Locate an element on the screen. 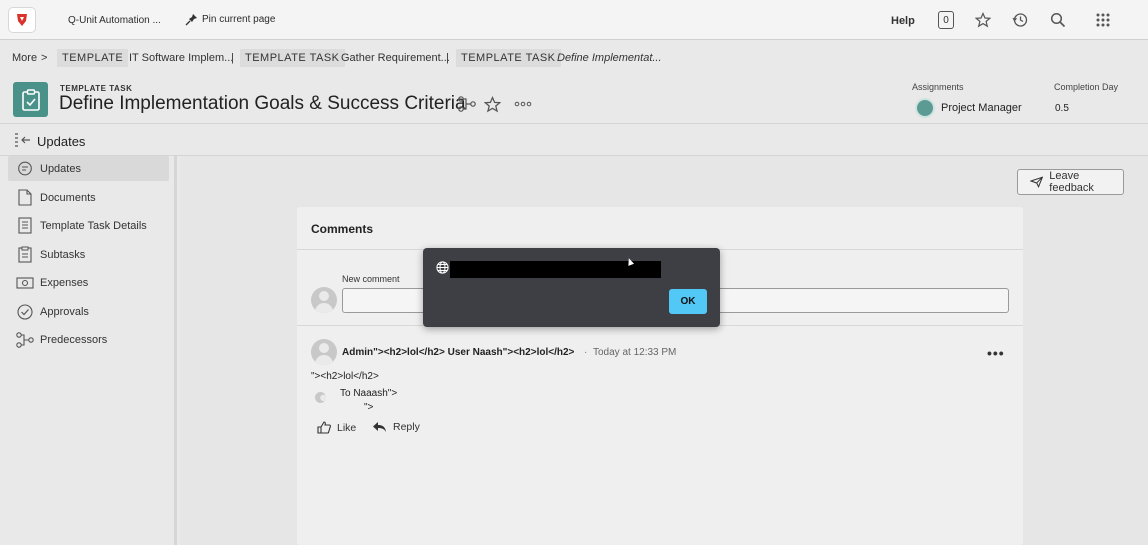  alert-dialog: OK is located at coordinates (571, 287).